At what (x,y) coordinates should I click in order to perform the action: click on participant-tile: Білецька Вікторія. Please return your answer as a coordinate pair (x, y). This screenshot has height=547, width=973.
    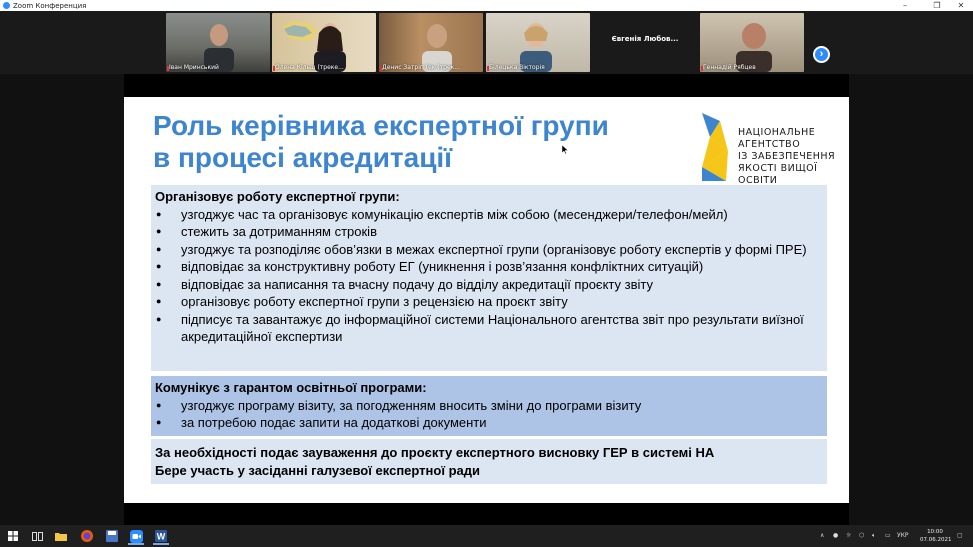
    Looking at the image, I should click on (538, 42).